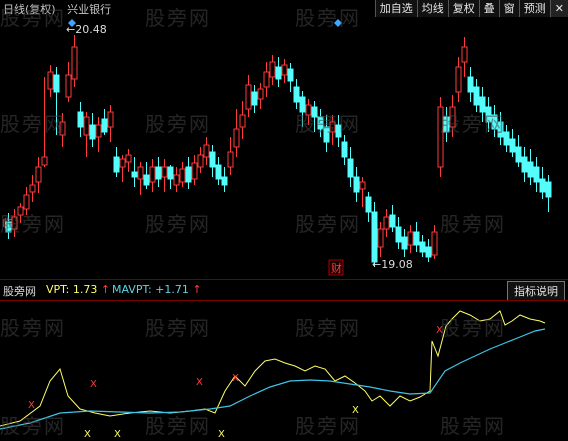  Describe the element at coordinates (284, 290) in the screenshot. I see `indicator-header: 股旁网 VPT: 1.73 ↑ MAVPT: +1.71 ↑ 指标说明` at that location.